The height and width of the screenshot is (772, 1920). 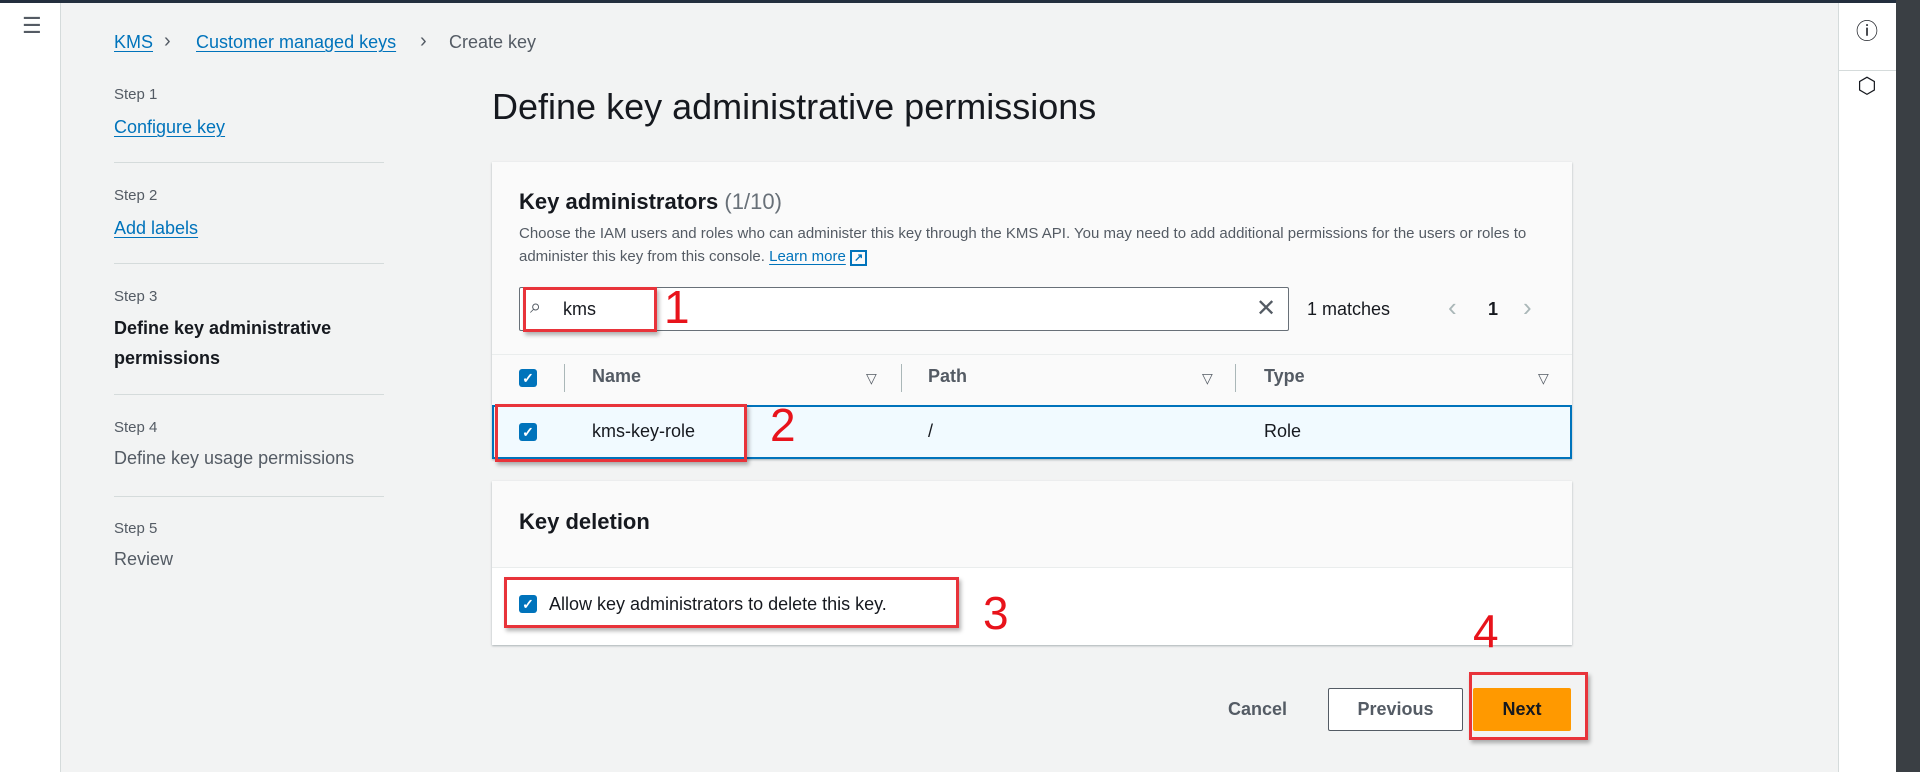 I want to click on breadcrumb-kms: KMS, so click(x=133, y=42).